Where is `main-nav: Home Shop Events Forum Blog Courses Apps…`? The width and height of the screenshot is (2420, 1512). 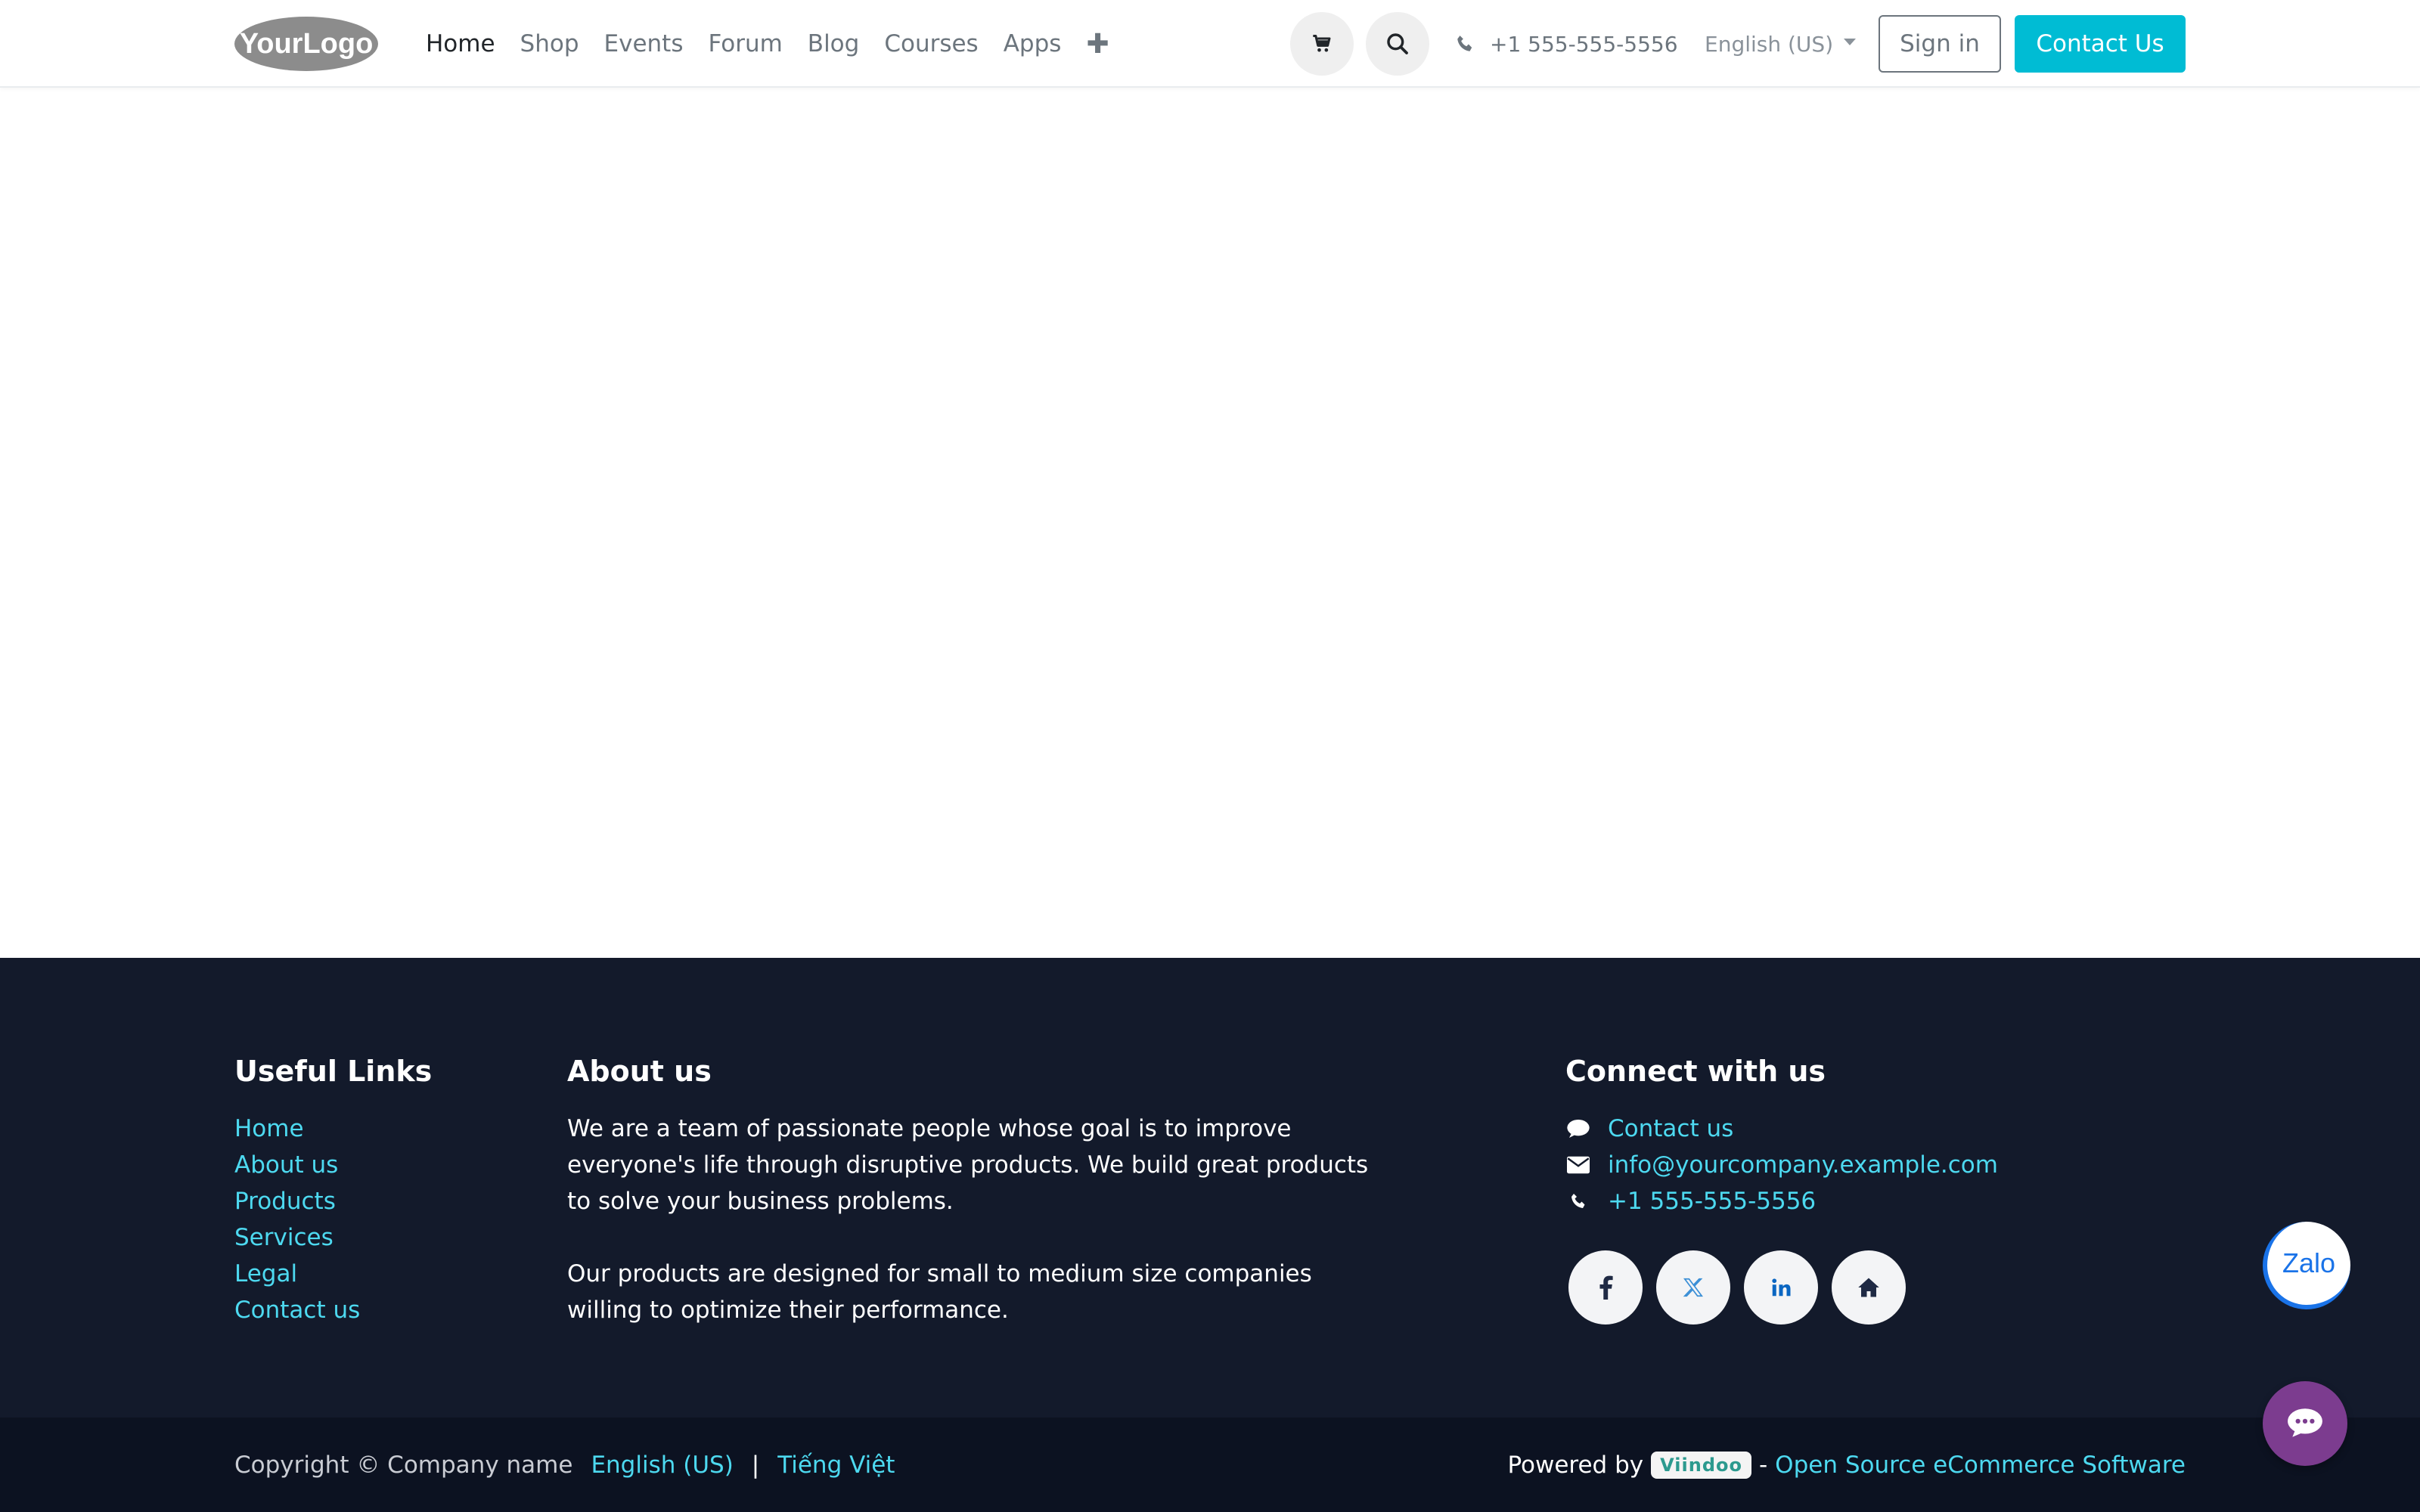 main-nav: Home Shop Events Forum Blog Courses Apps… is located at coordinates (767, 44).